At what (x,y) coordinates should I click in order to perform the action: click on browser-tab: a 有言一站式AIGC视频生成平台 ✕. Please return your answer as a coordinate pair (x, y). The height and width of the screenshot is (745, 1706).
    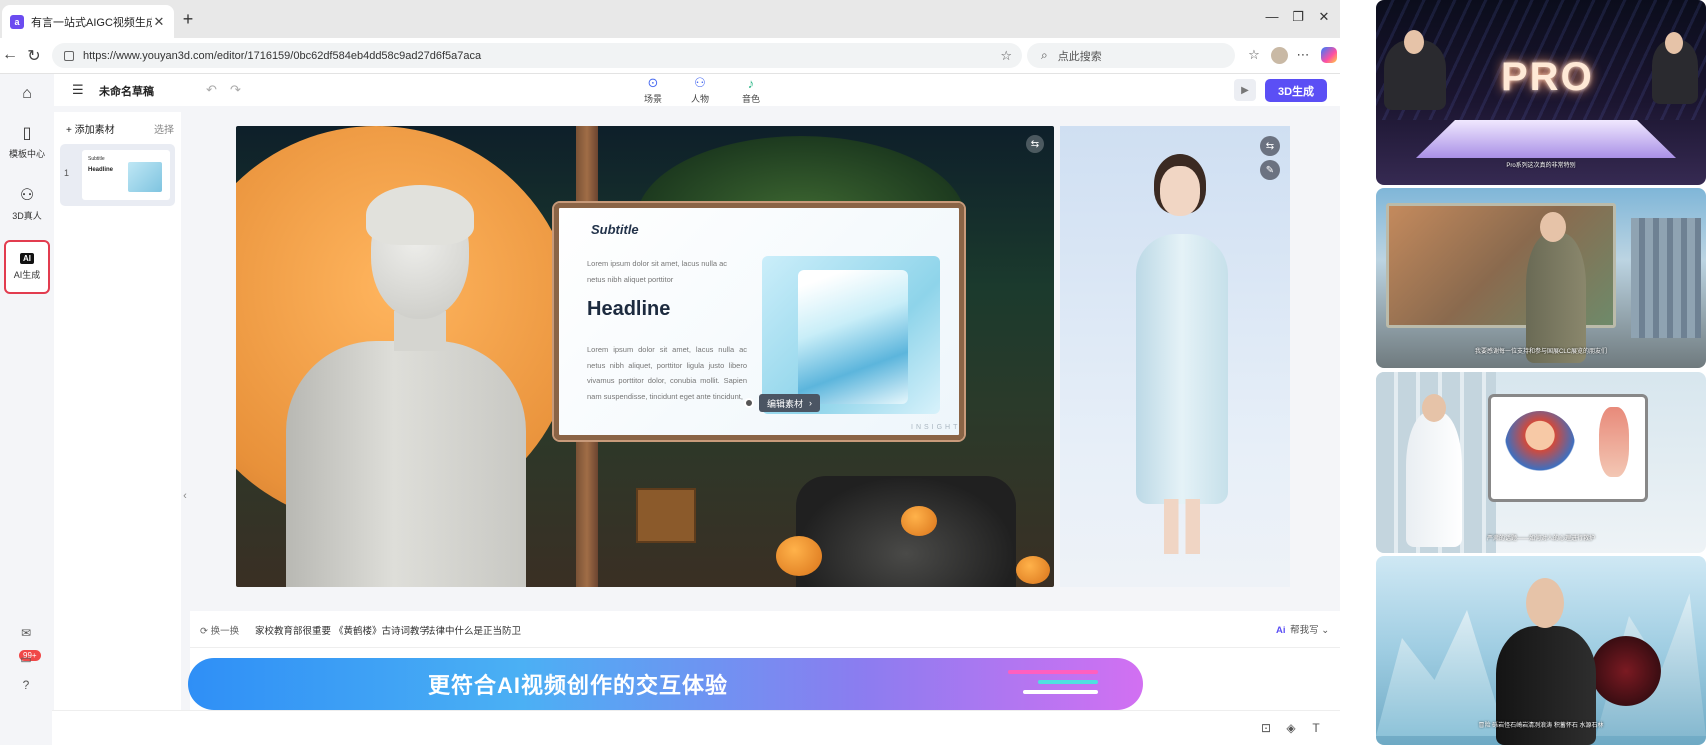
    Looking at the image, I should click on (88, 21).